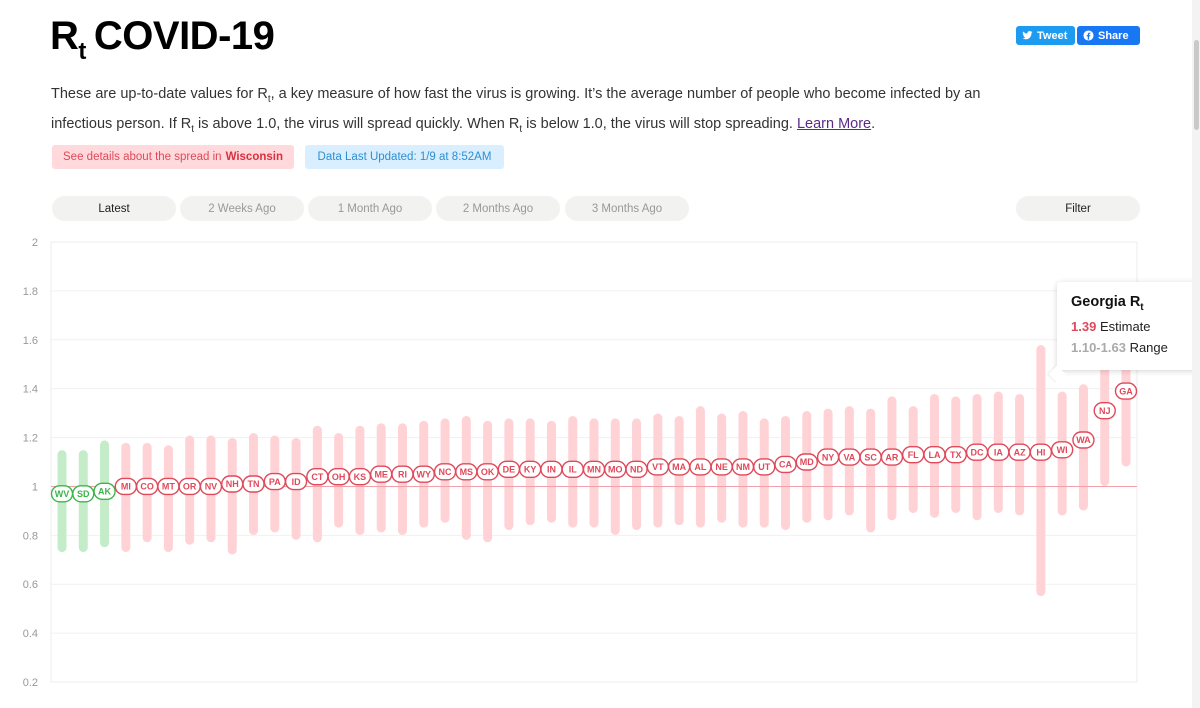 The image size is (1200, 708). I want to click on state-marker-oh: OH, so click(338, 476).